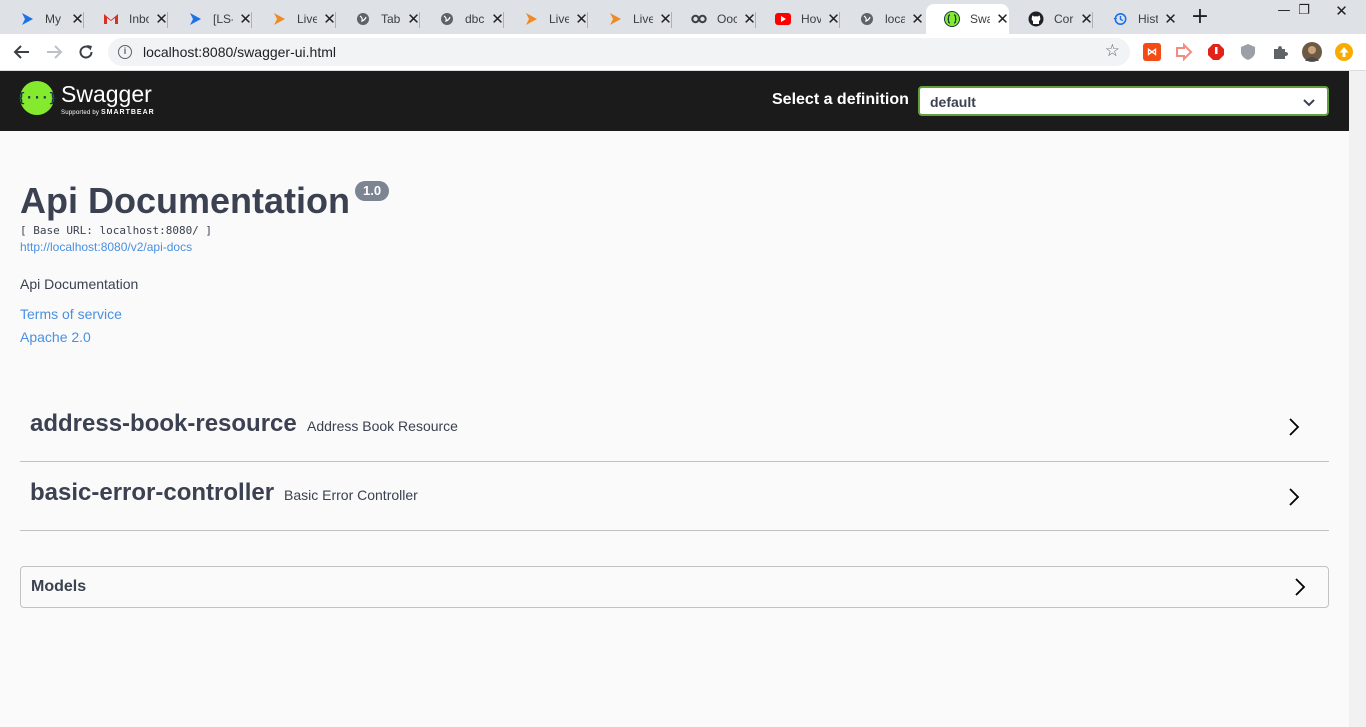 This screenshot has height=727, width=1366. I want to click on tab-label: Hov, so click(811, 19).